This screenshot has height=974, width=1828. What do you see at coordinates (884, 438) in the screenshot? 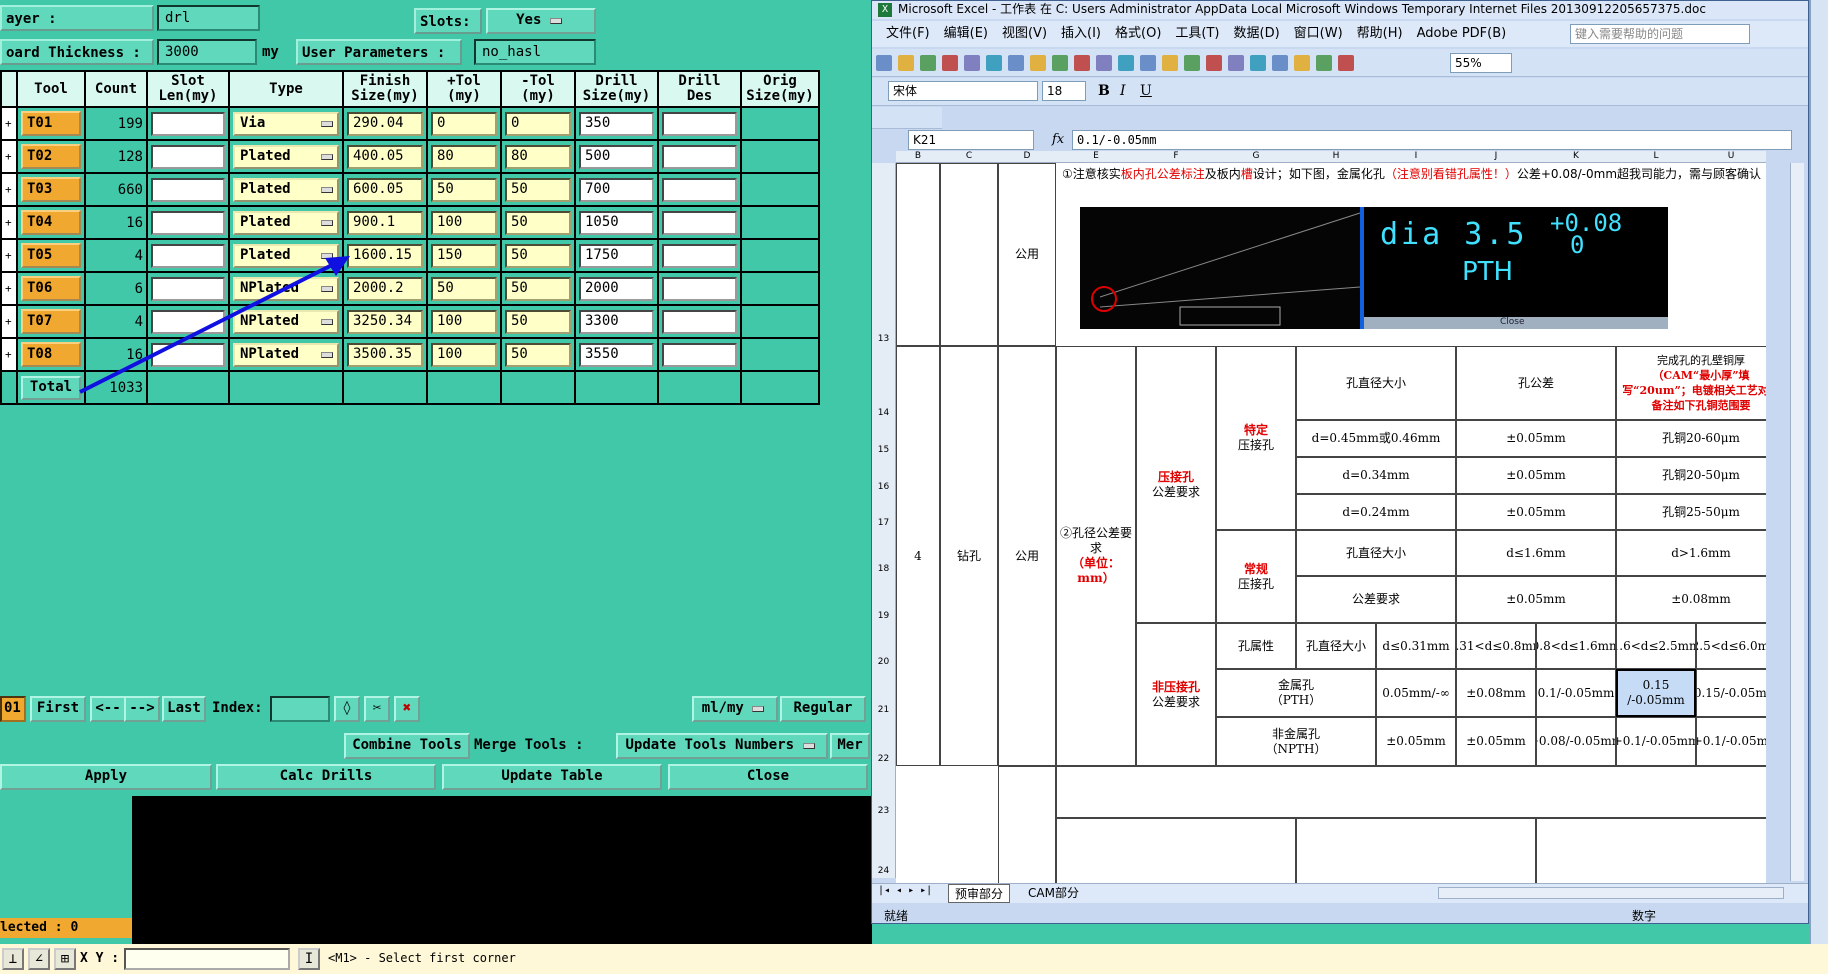
I see `row-header: 15` at bounding box center [884, 438].